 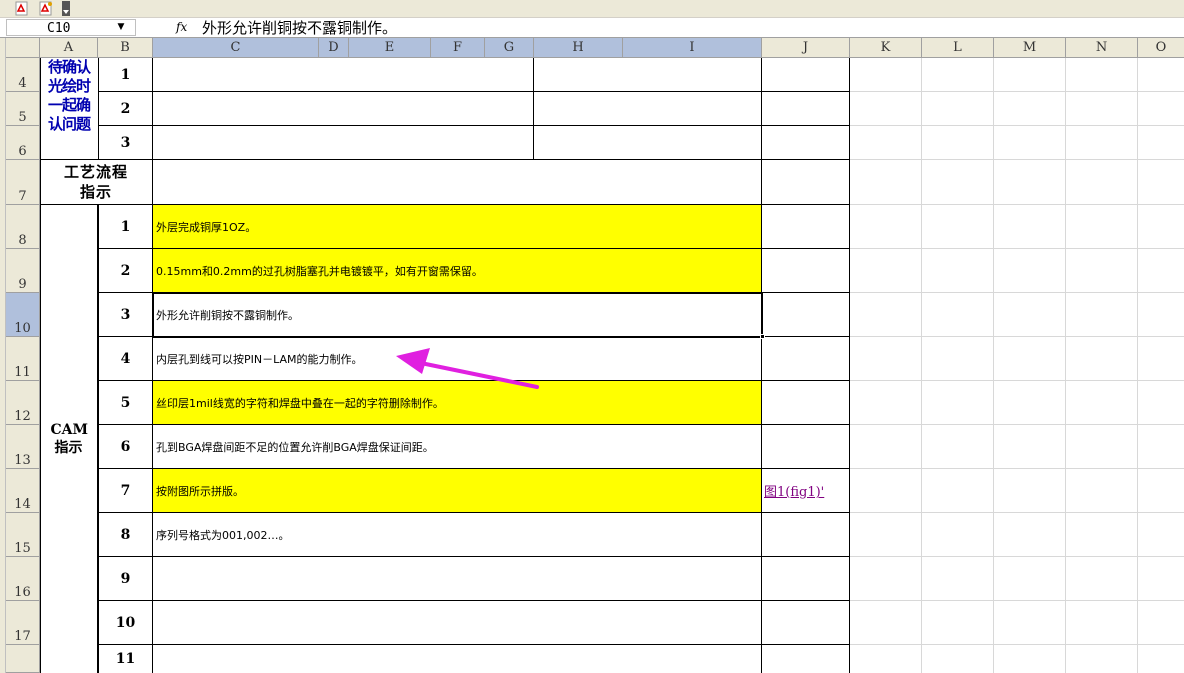 What do you see at coordinates (125, 143) in the screenshot?
I see `confirm-item-number: 3` at bounding box center [125, 143].